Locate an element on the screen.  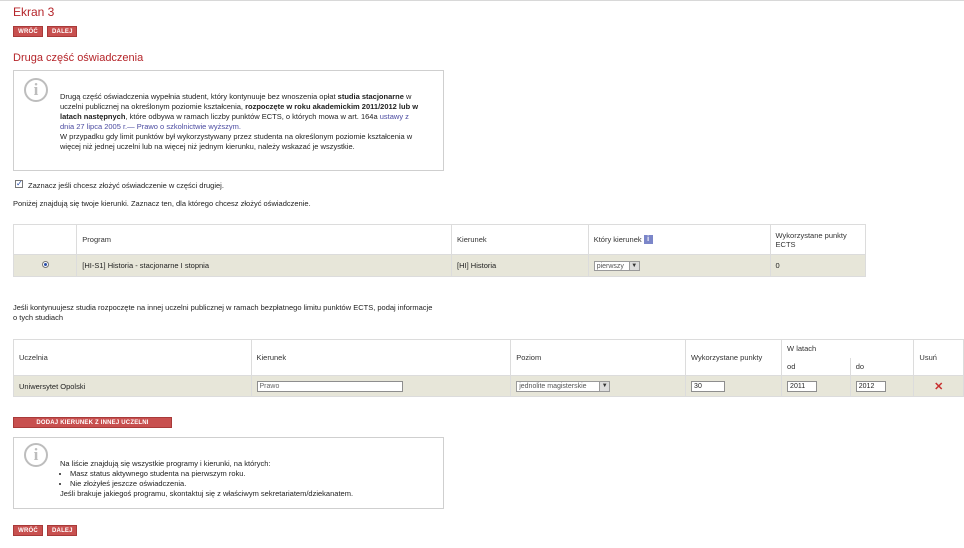
col-kierunek: Kierunek is located at coordinates (520, 239).